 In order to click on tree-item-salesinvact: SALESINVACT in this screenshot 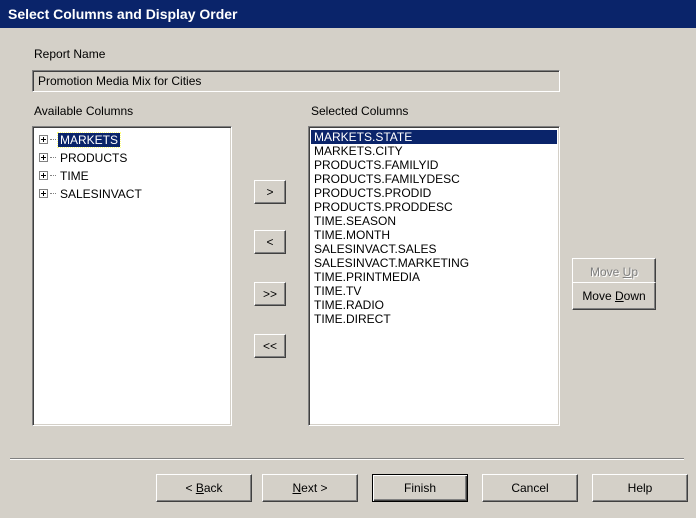, I will do `click(91, 193)`.